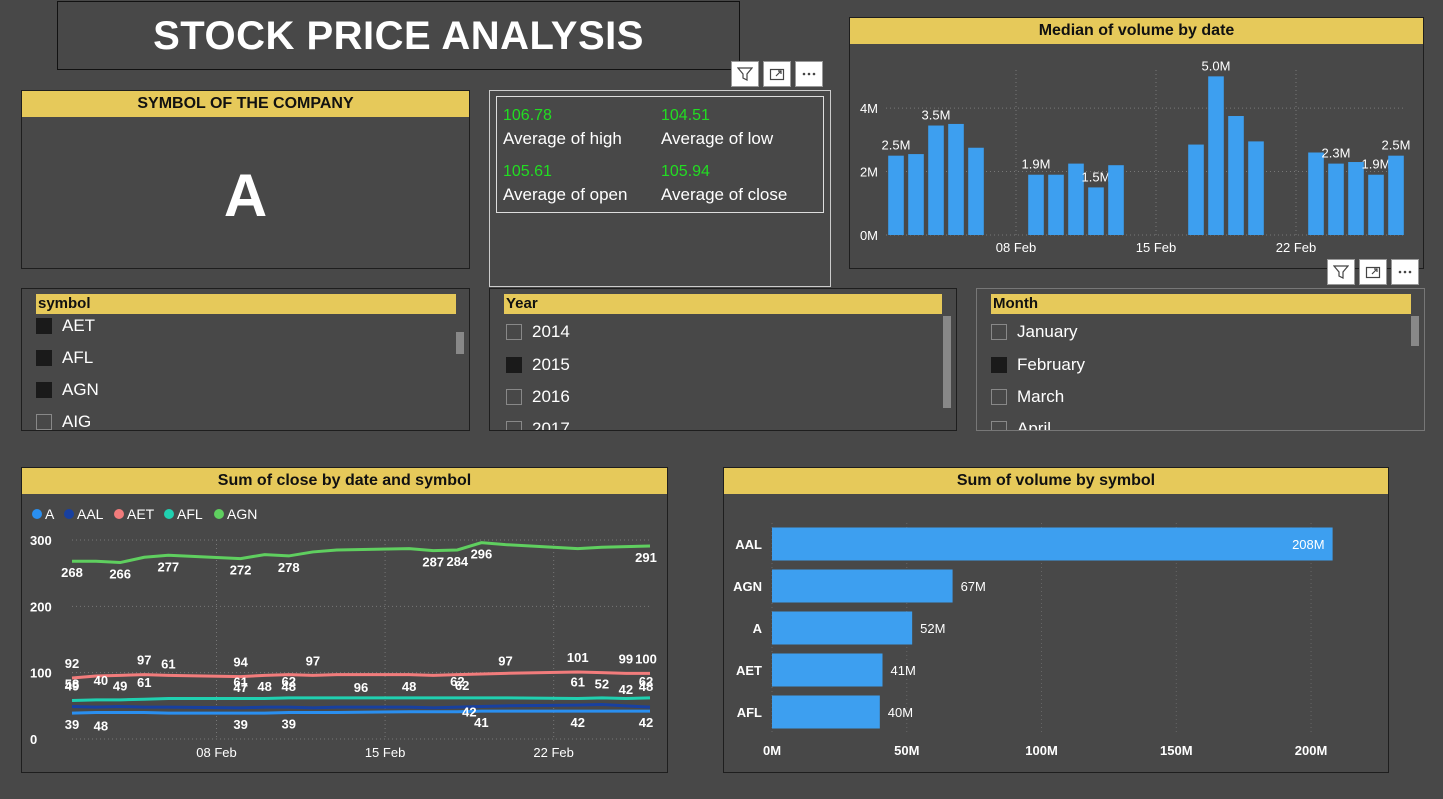  I want to click on data-label: 49, so click(72, 685).